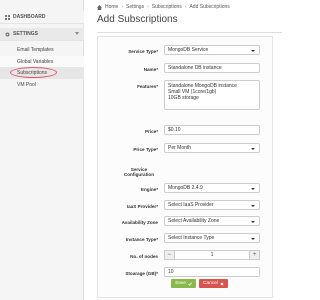 The height and width of the screenshot is (300, 320). Describe the element at coordinates (254, 255) in the screenshot. I see `increment-button: +` at that location.